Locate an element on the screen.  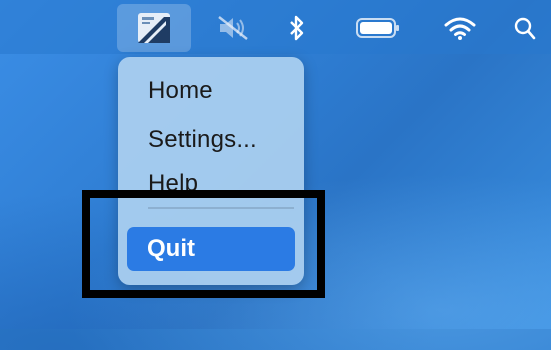
spotlight-menu-extra is located at coordinates (525, 28).